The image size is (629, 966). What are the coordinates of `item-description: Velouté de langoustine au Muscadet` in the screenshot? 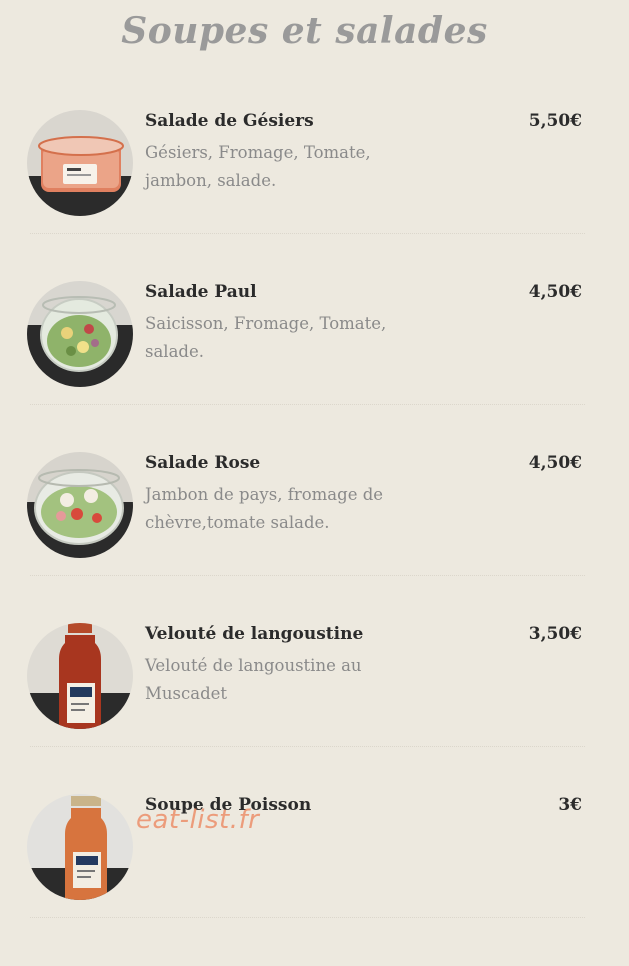 It's located at (253, 679).